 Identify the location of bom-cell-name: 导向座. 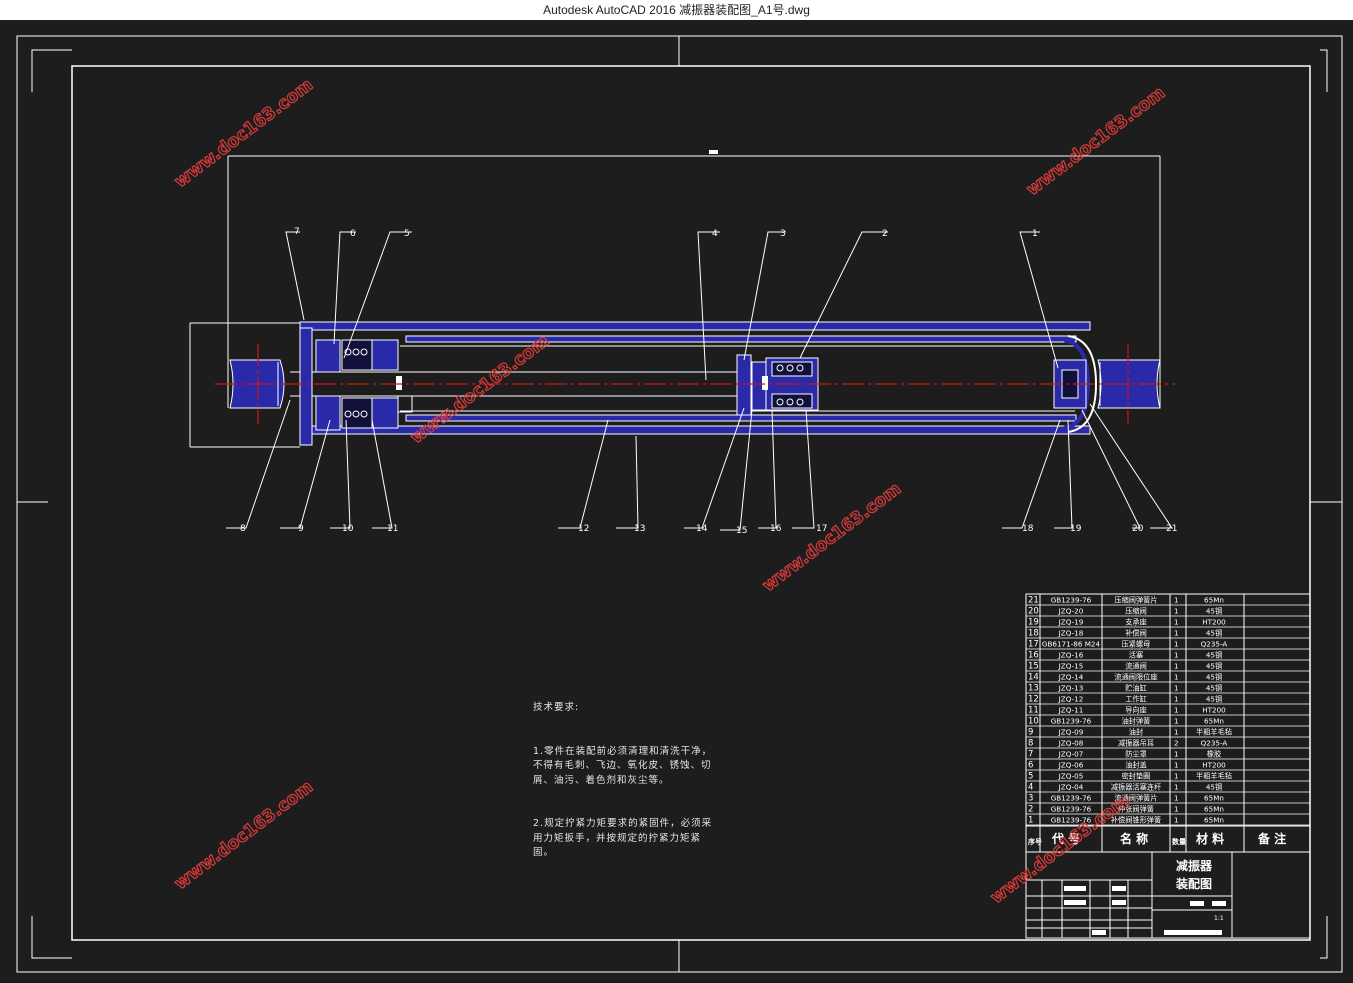
(1136, 710).